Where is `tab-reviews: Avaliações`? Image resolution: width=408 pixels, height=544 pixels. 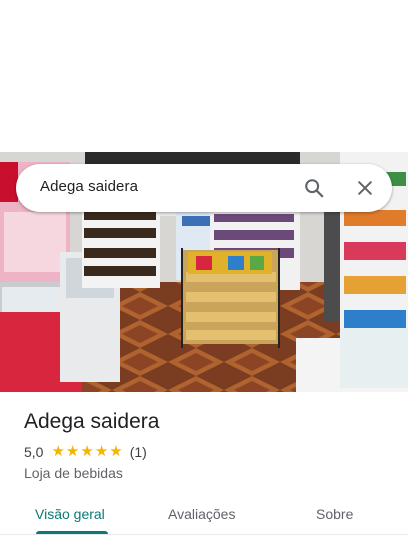
tab-reviews: Avaliações is located at coordinates (201, 514).